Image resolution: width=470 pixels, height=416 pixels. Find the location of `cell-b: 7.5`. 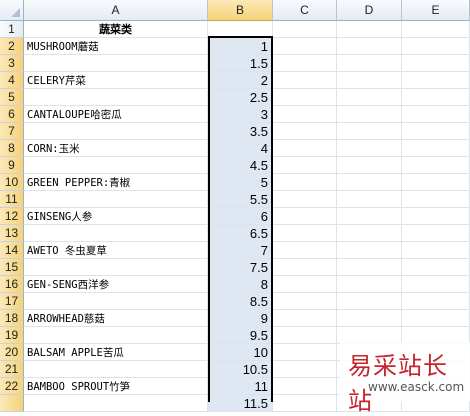

cell-b: 7.5 is located at coordinates (240, 267).